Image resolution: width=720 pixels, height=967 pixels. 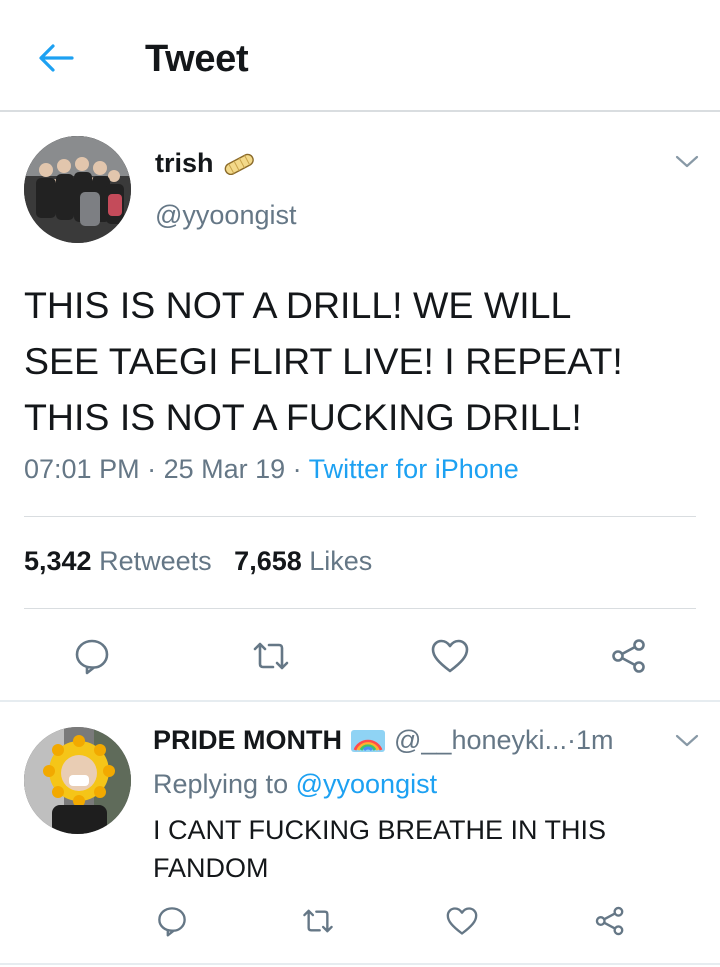 I want to click on reply-button, so click(x=92, y=656).